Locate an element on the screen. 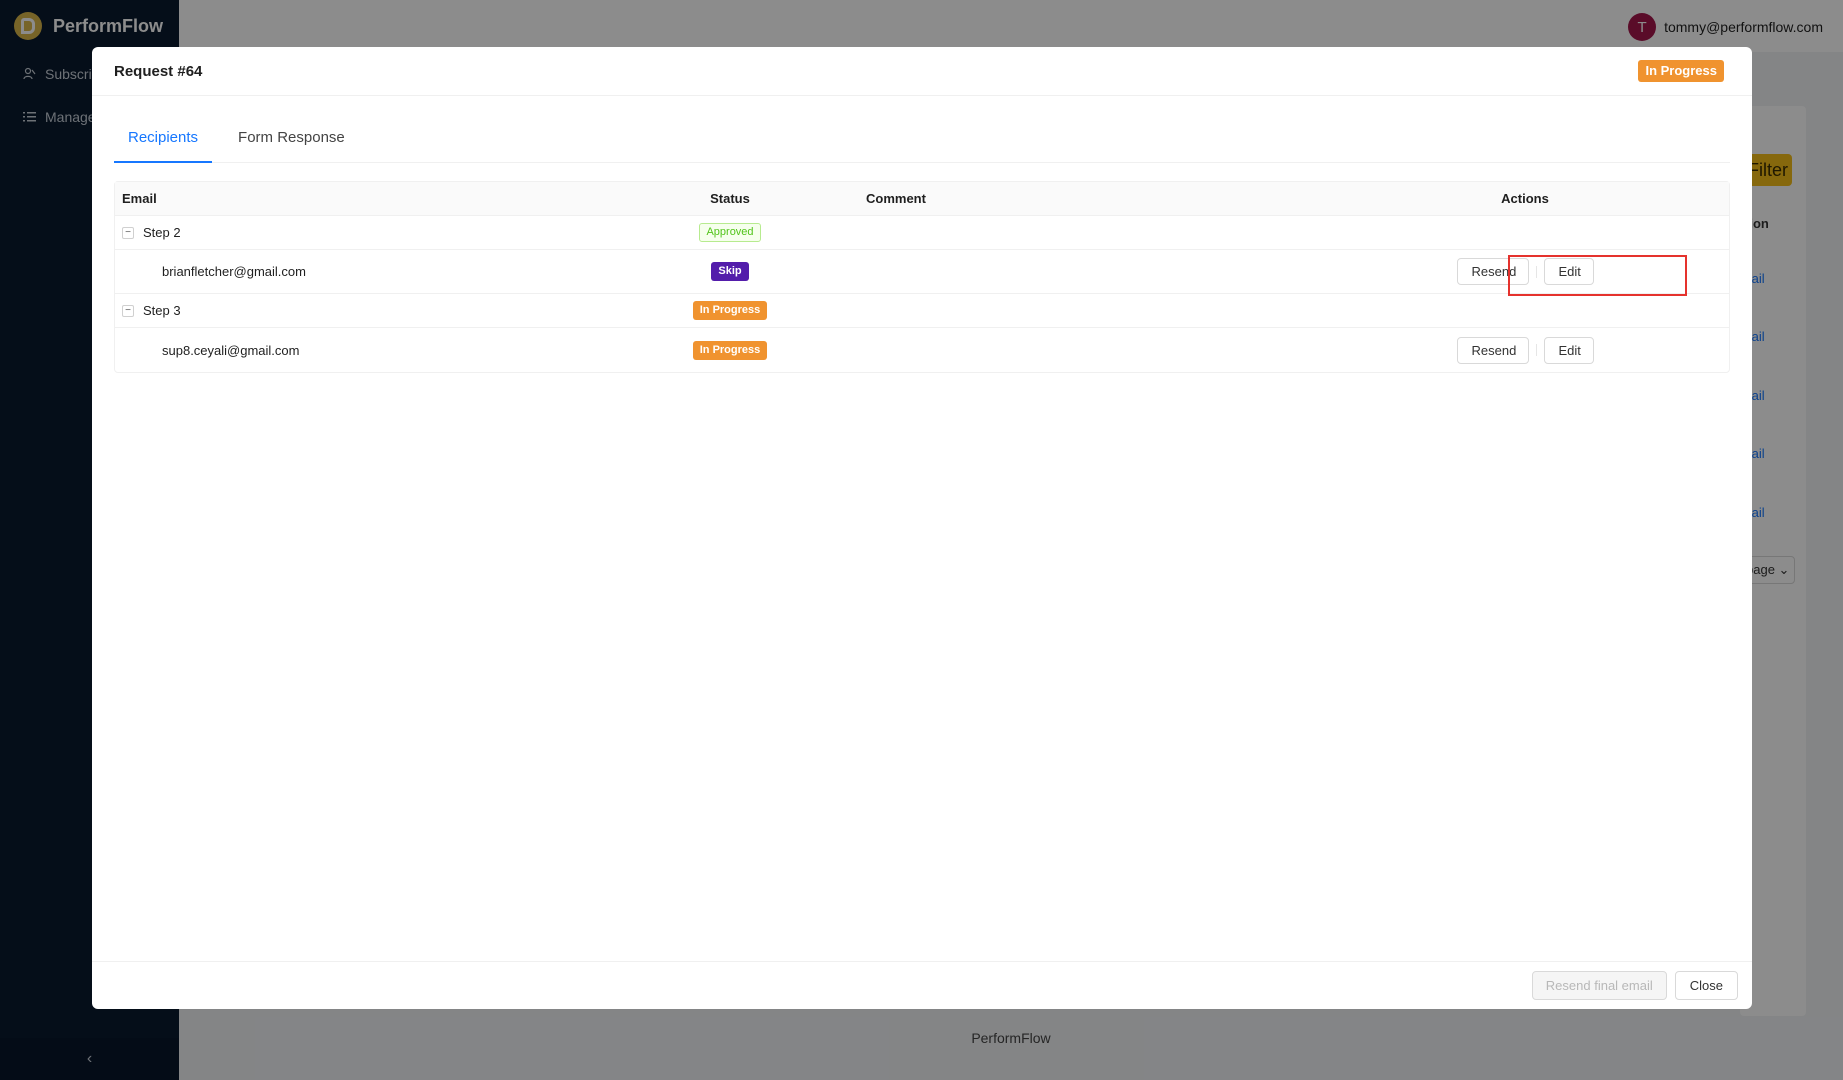 The height and width of the screenshot is (1080, 1843). tab-bar: Recipients Form Response is located at coordinates (922, 142).